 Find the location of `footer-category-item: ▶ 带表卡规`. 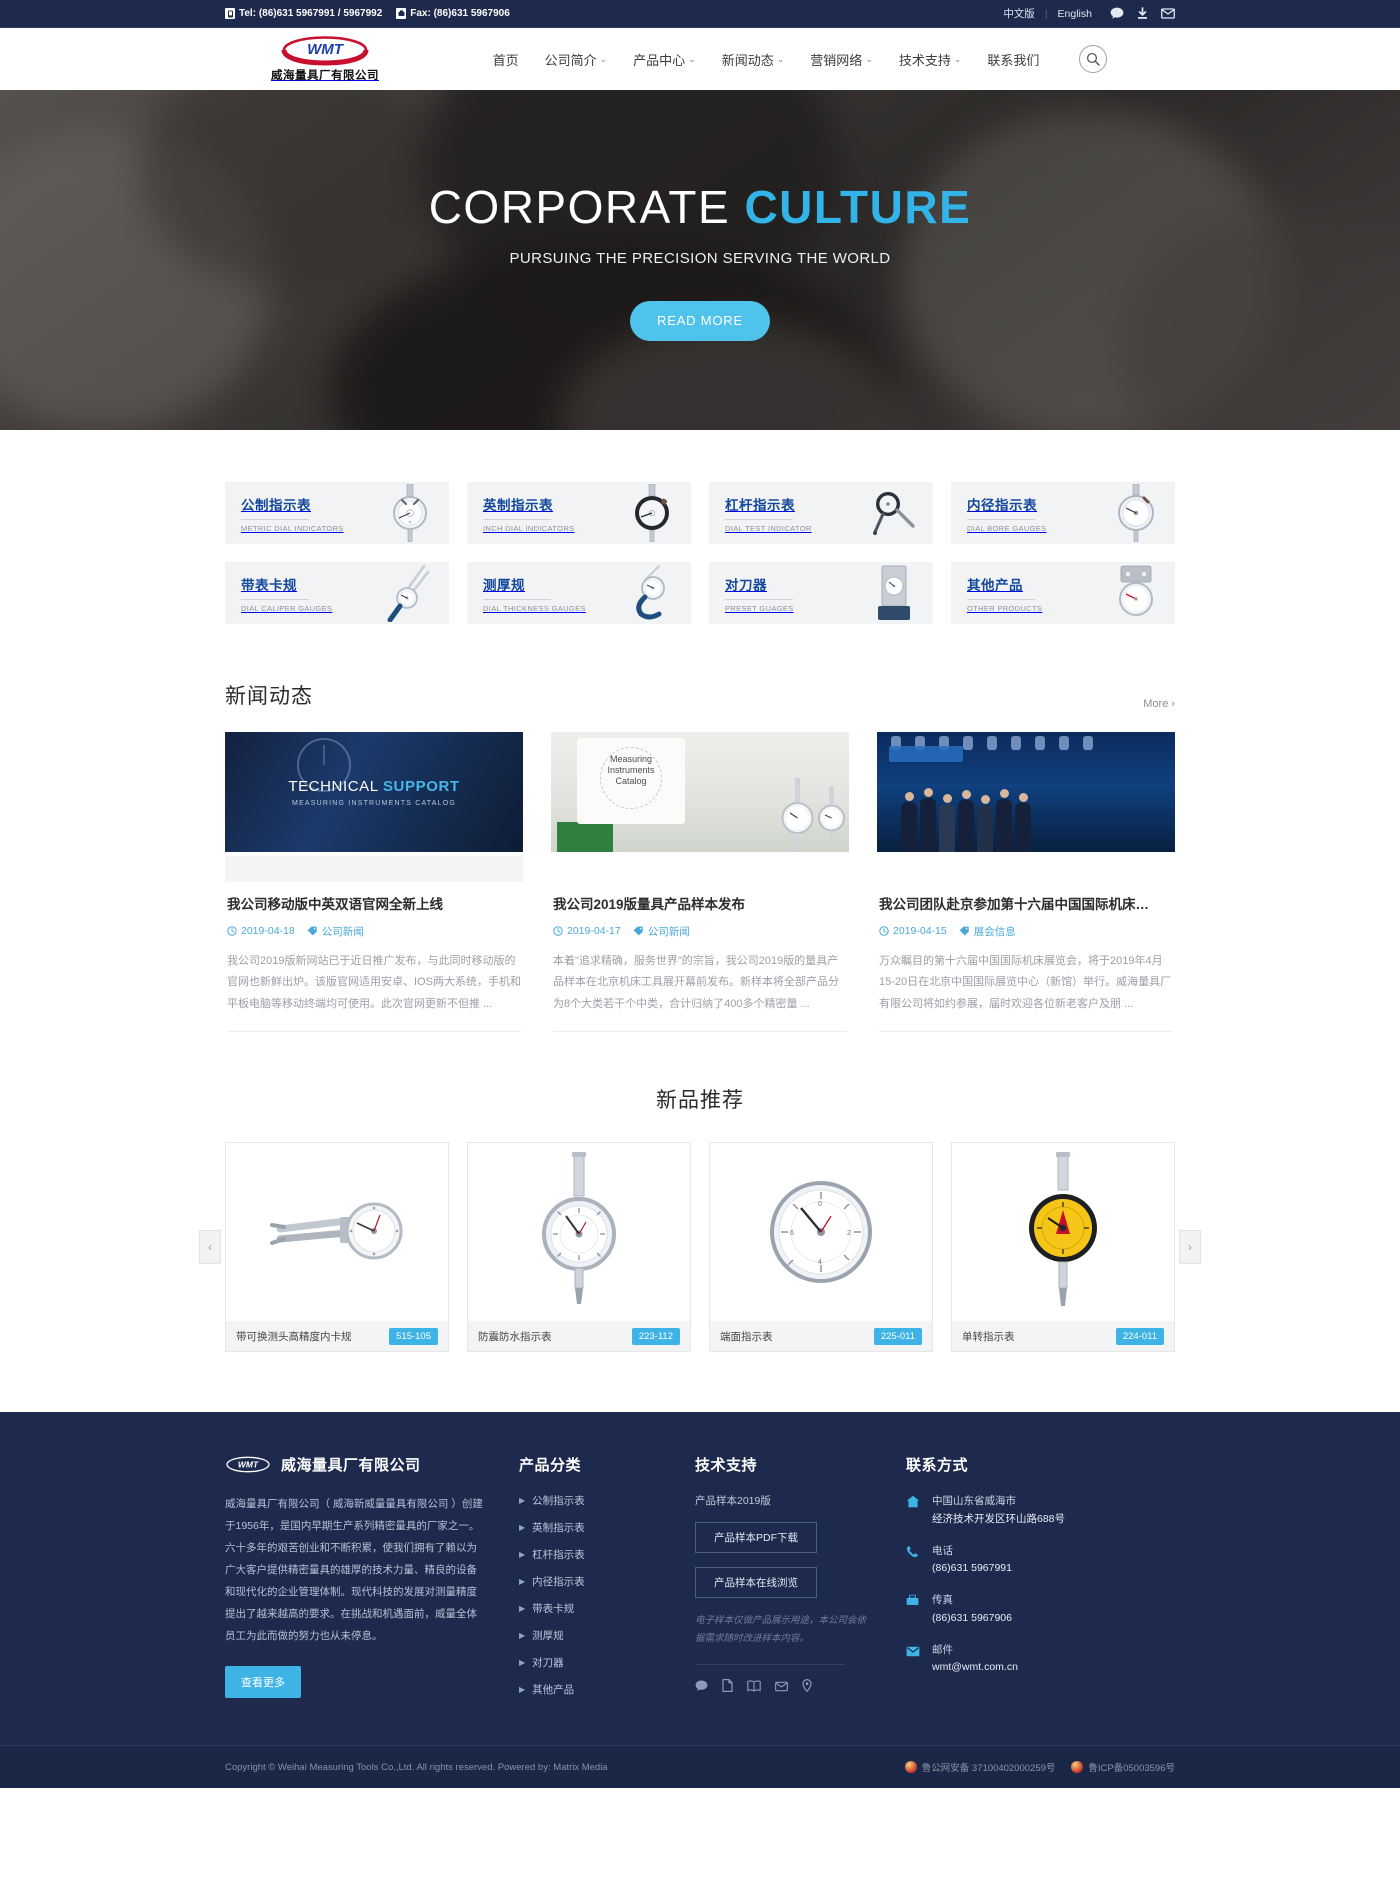

footer-category-item: ▶ 带表卡规 is located at coordinates (589, 1608).